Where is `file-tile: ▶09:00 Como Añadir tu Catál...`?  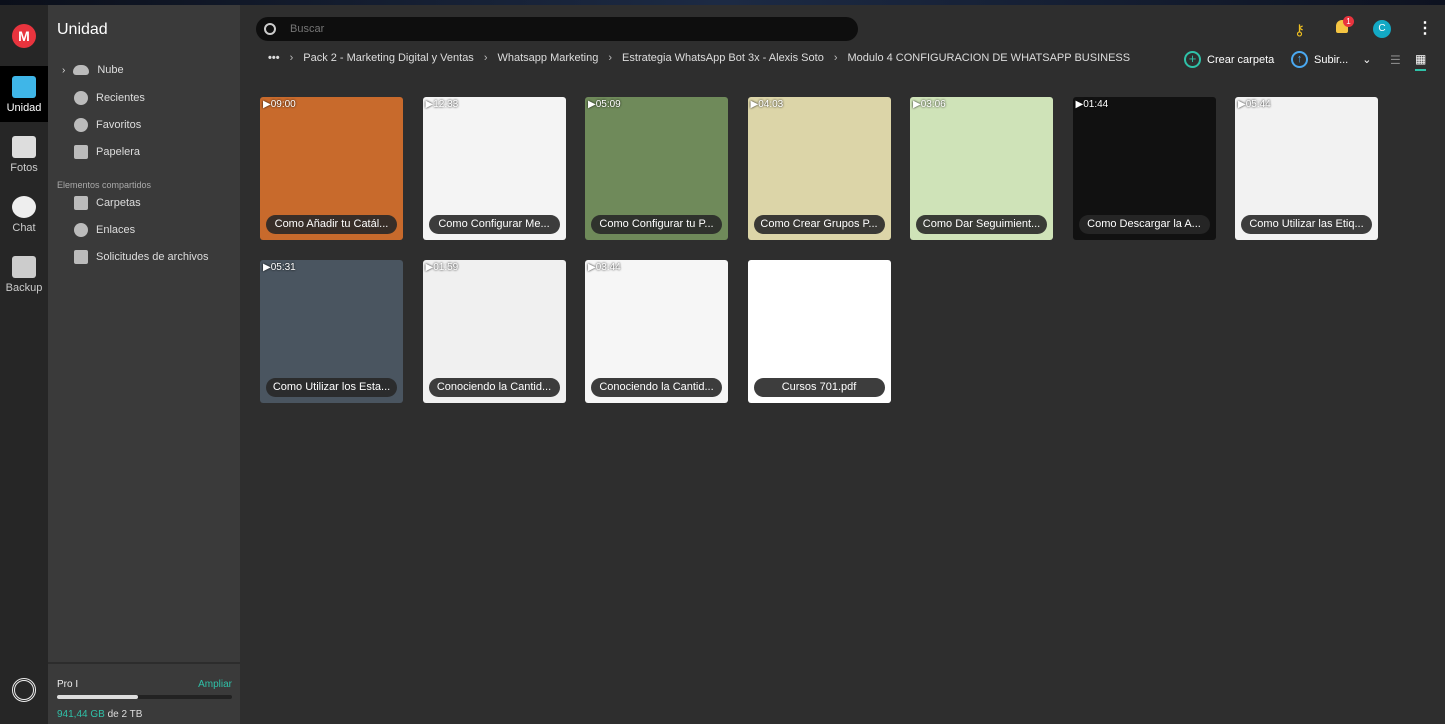
file-tile: ▶09:00 Como Añadir tu Catál... is located at coordinates (331, 168).